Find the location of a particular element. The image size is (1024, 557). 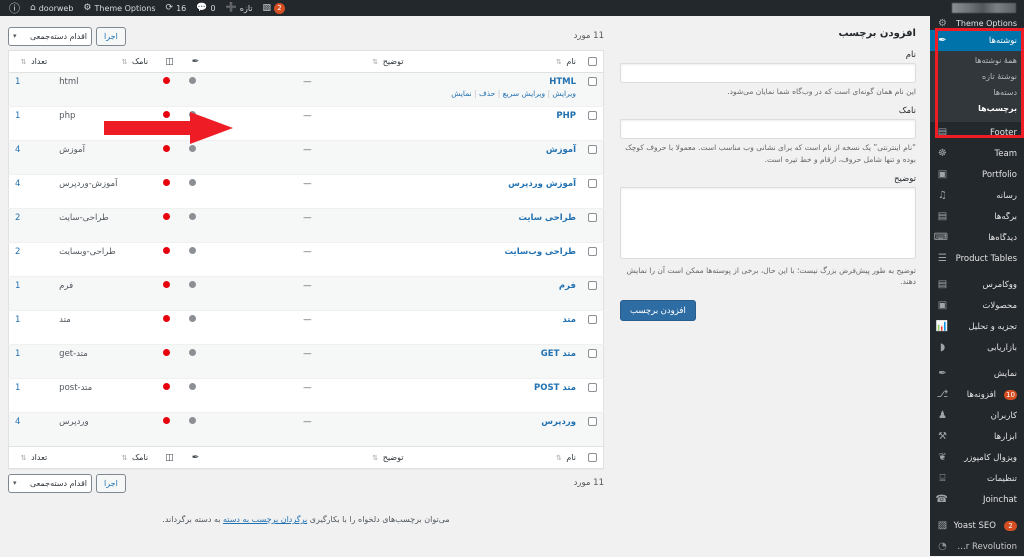

sidebar-item-yoast-seo: ▧ Yoast SEO 2 is located at coordinates (977, 525).